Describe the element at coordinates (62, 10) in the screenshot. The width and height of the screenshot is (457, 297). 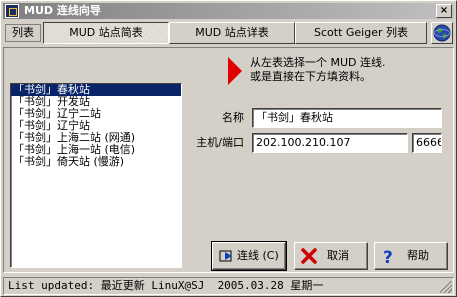
I see `window-title: MUD 连线向导` at that location.